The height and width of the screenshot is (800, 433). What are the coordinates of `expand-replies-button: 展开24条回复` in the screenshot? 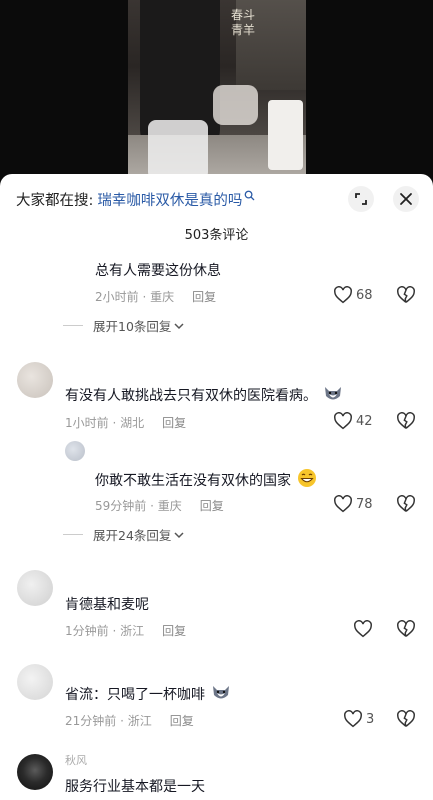 It's located at (124, 534).